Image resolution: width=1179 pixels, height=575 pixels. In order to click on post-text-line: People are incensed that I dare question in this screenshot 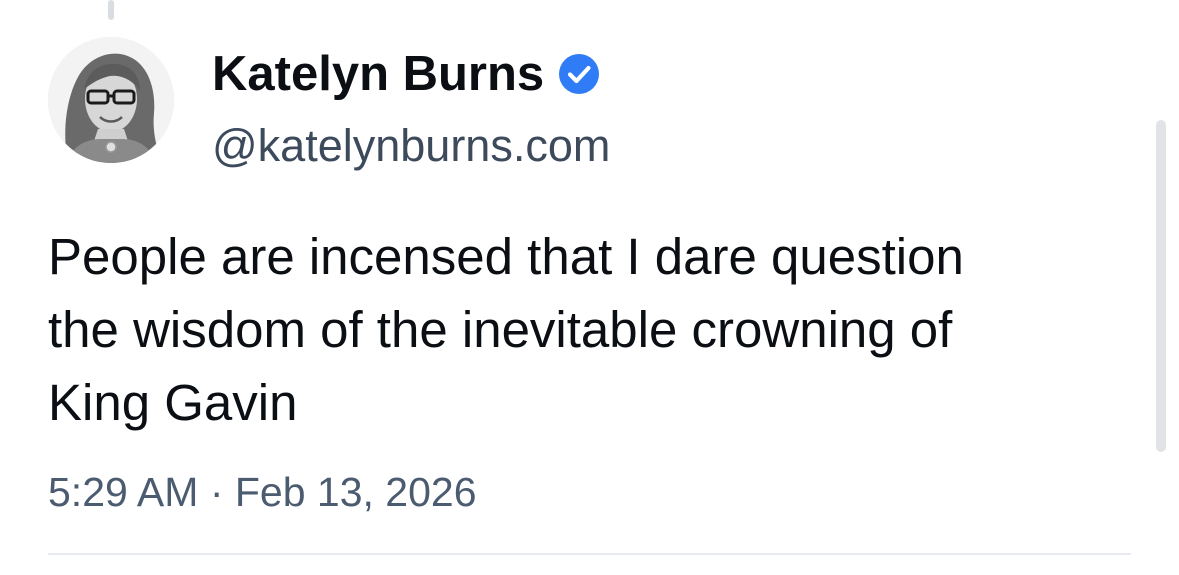, I will do `click(506, 256)`.